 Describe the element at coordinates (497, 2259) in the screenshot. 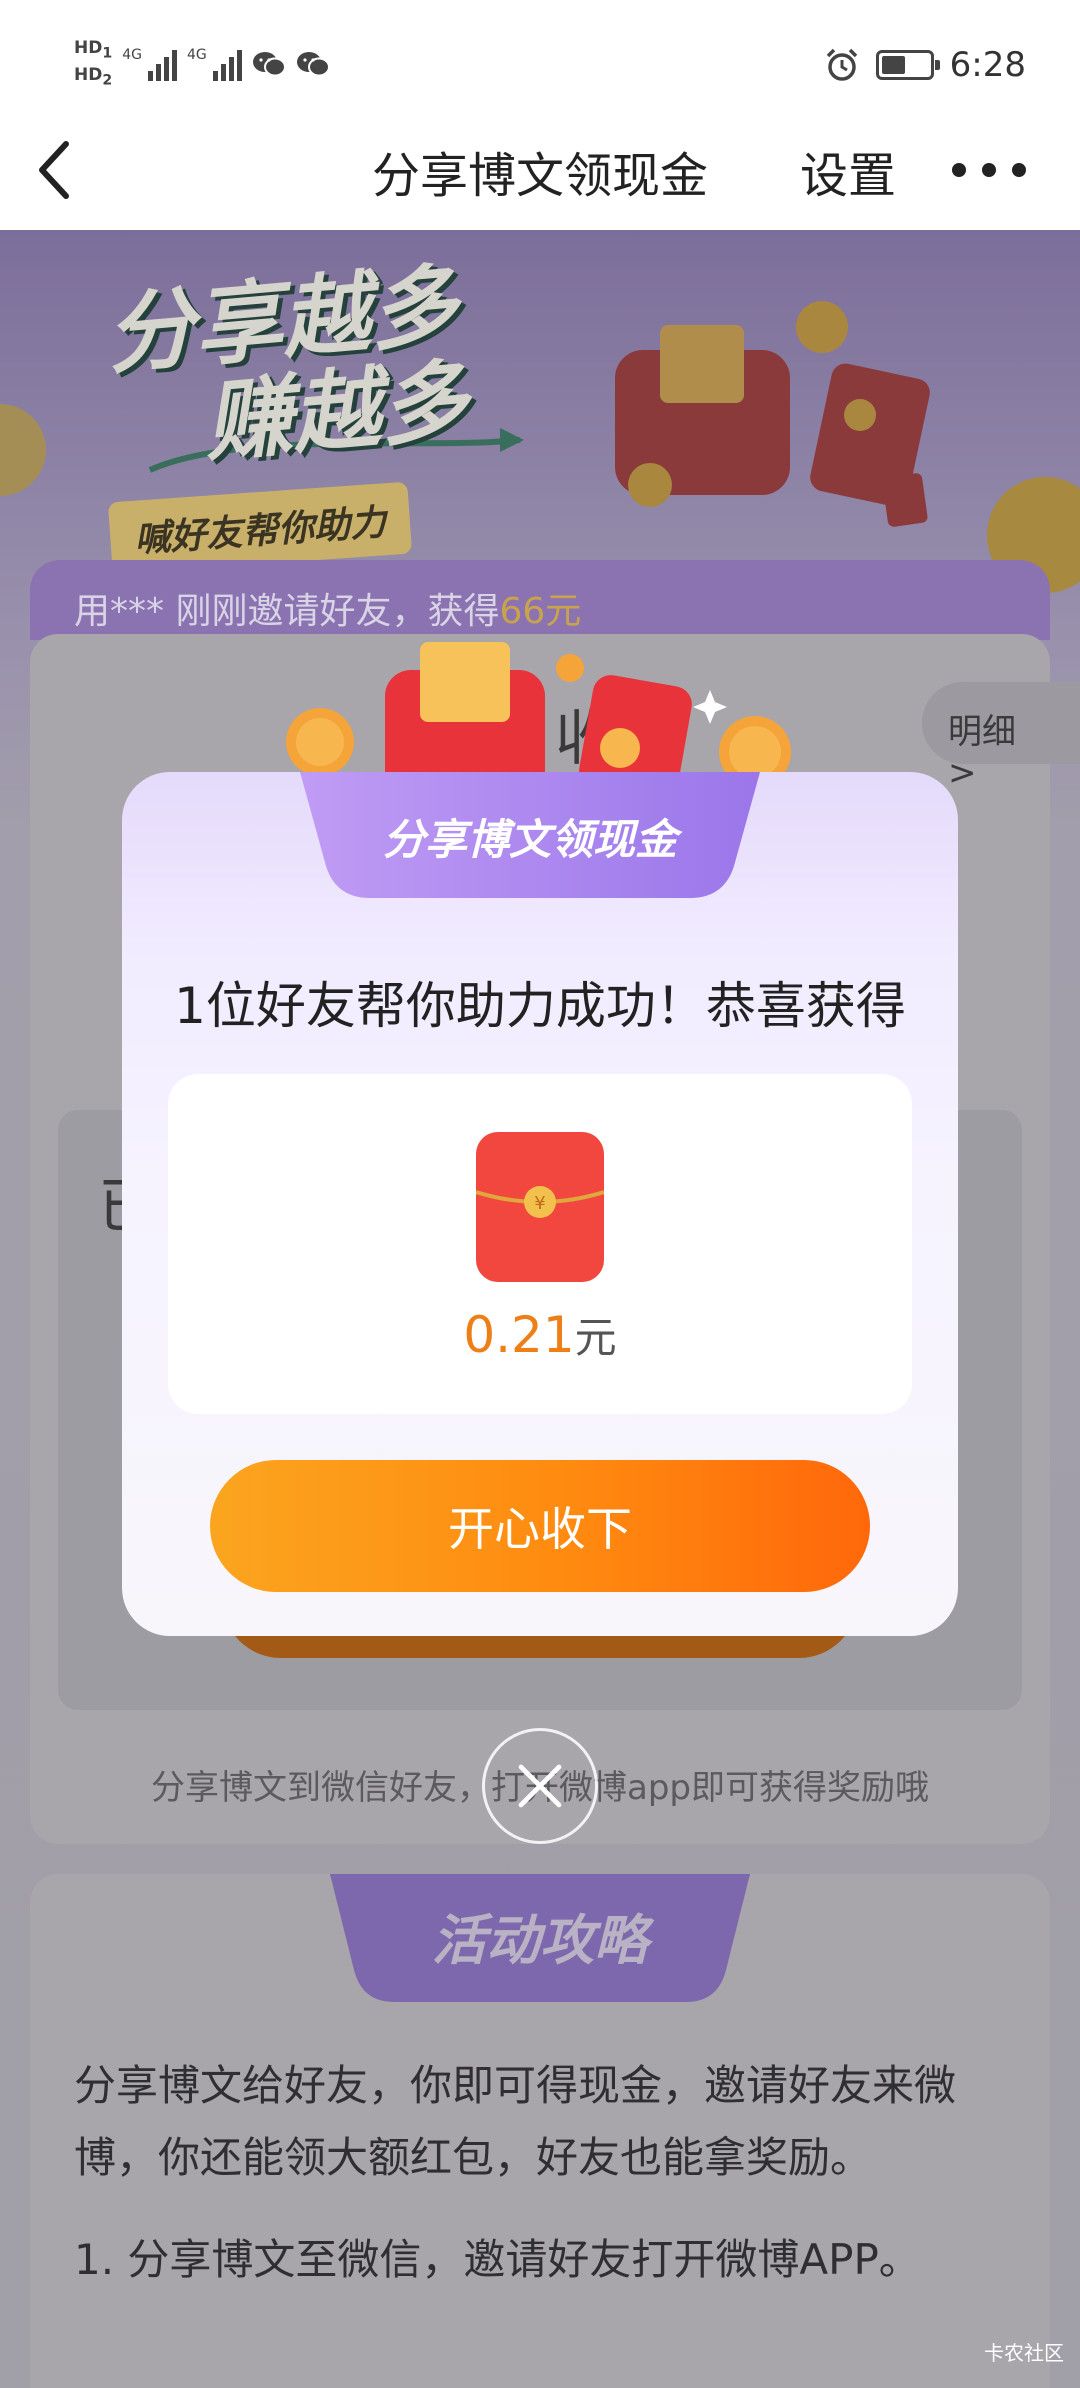

I see `strategy-step: 1. 分享博文至微信，邀请好友打开微博APP。` at that location.